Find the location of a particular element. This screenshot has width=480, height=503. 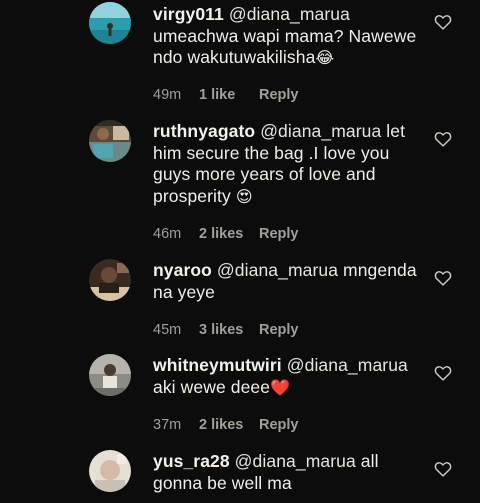

comment-time: 37m is located at coordinates (167, 425).